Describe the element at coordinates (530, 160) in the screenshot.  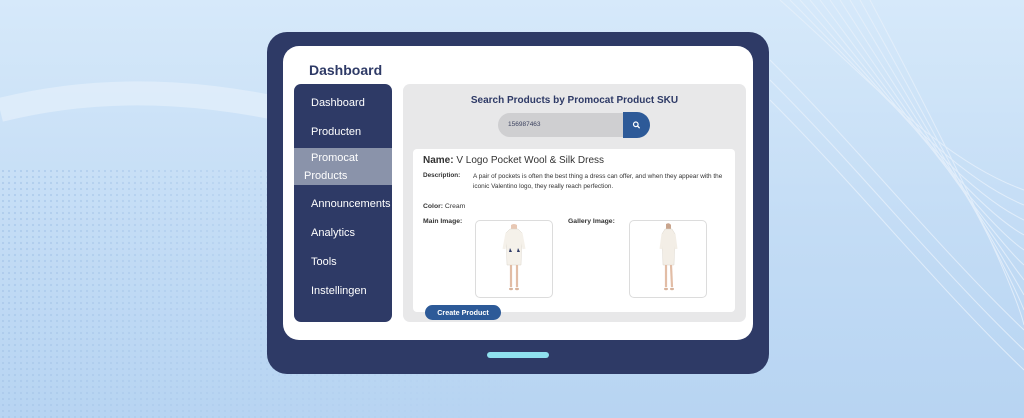
I see `product-name: V Logo Pocket Wool & Silk Dress` at that location.